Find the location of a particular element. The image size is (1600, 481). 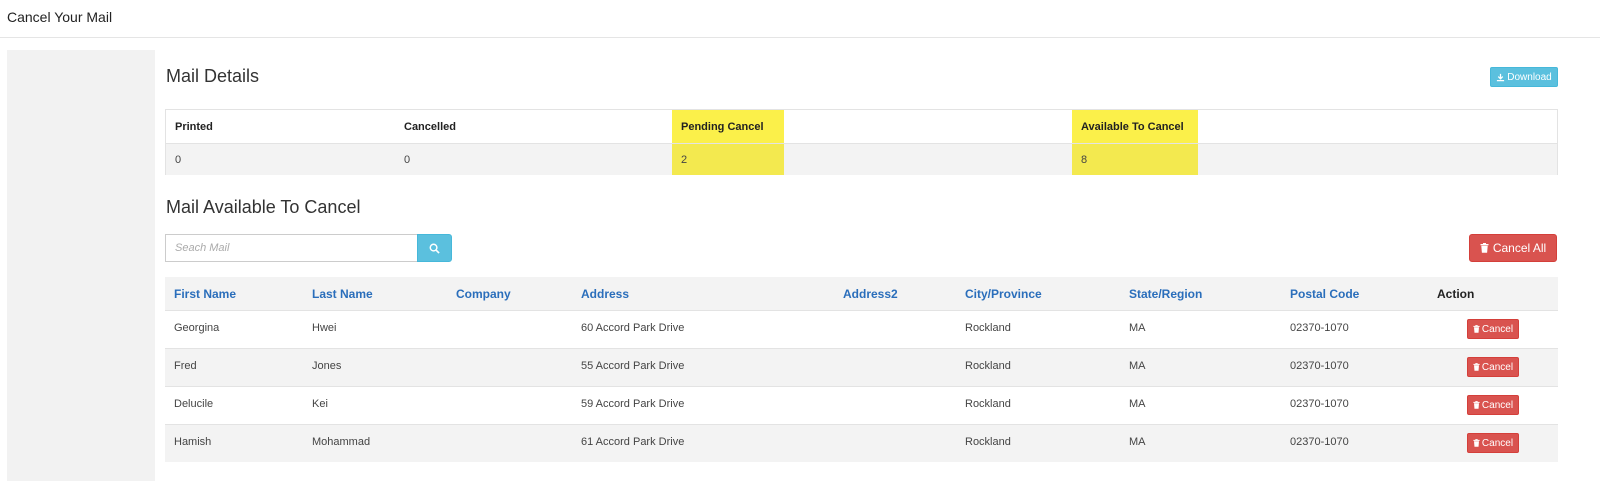

download-button: Download is located at coordinates (1524, 77).